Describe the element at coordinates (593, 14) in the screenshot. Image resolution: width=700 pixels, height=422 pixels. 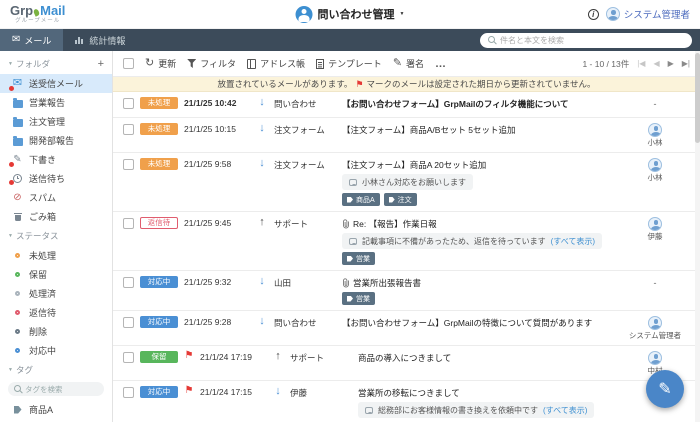
I see `info-icon: i` at that location.